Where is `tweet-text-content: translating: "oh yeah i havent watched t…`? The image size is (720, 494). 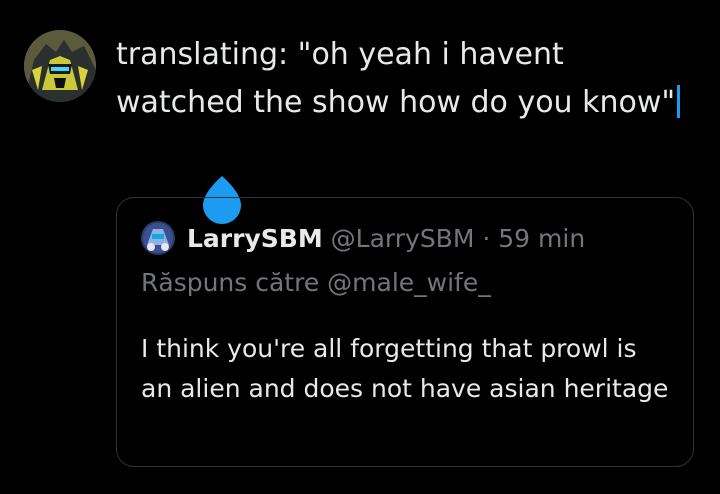
tweet-text-content: translating: "oh yeah i havent watched t… is located at coordinates (396, 78).